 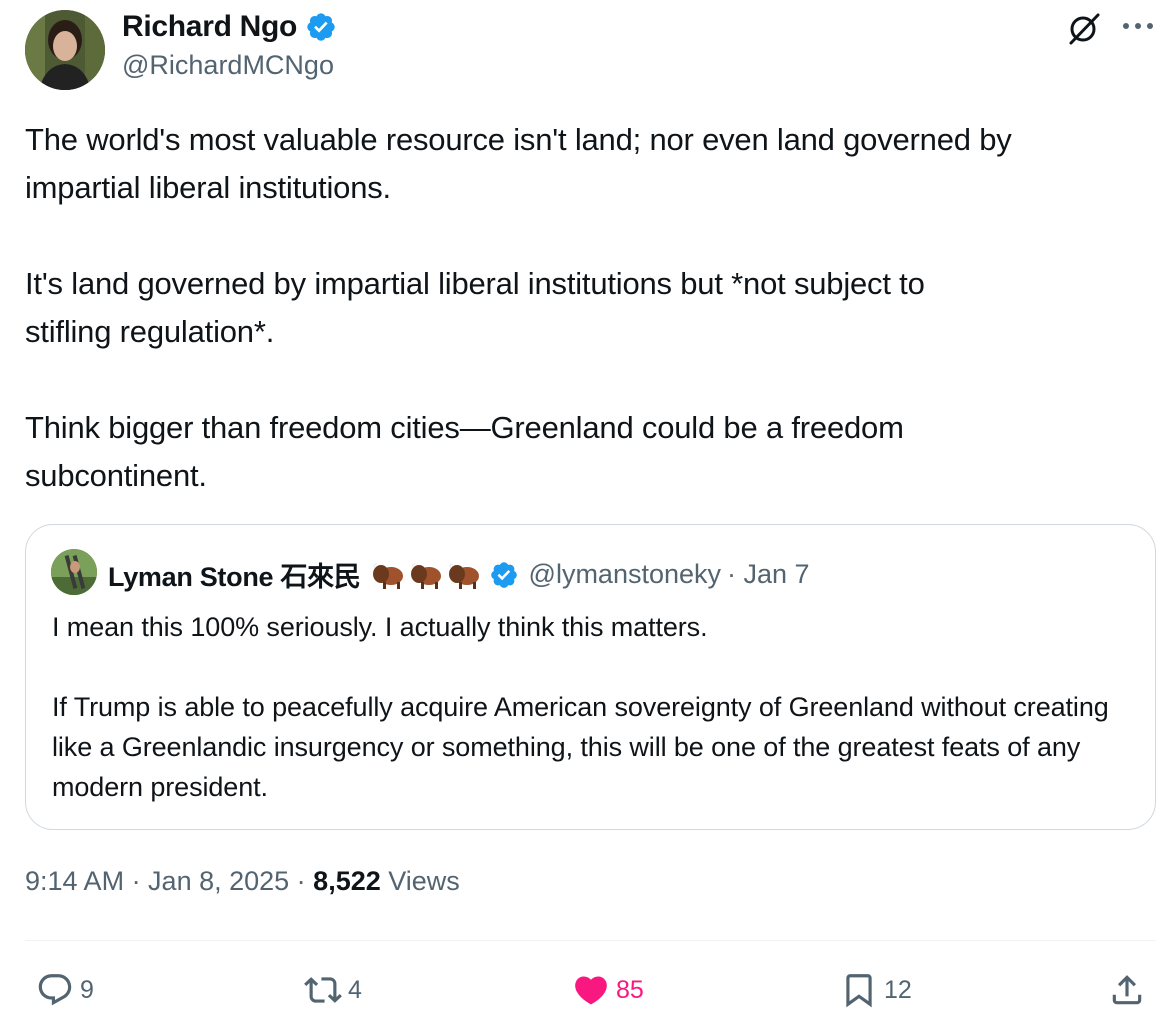 What do you see at coordinates (74, 572) in the screenshot?
I see `quoted-author-avatar` at bounding box center [74, 572].